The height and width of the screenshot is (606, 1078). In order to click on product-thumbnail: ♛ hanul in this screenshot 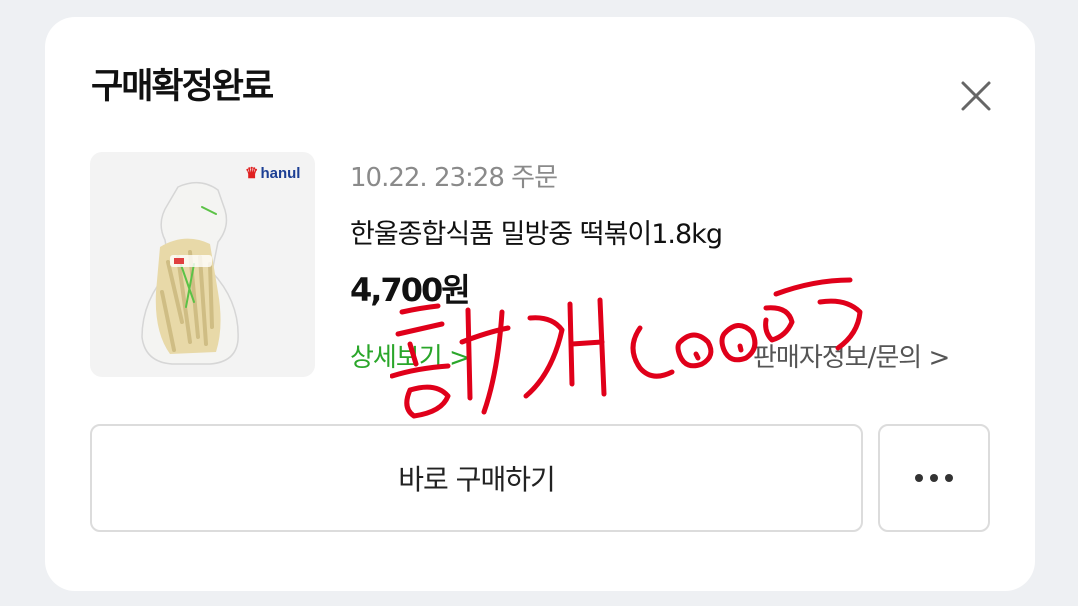, I will do `click(202, 264)`.